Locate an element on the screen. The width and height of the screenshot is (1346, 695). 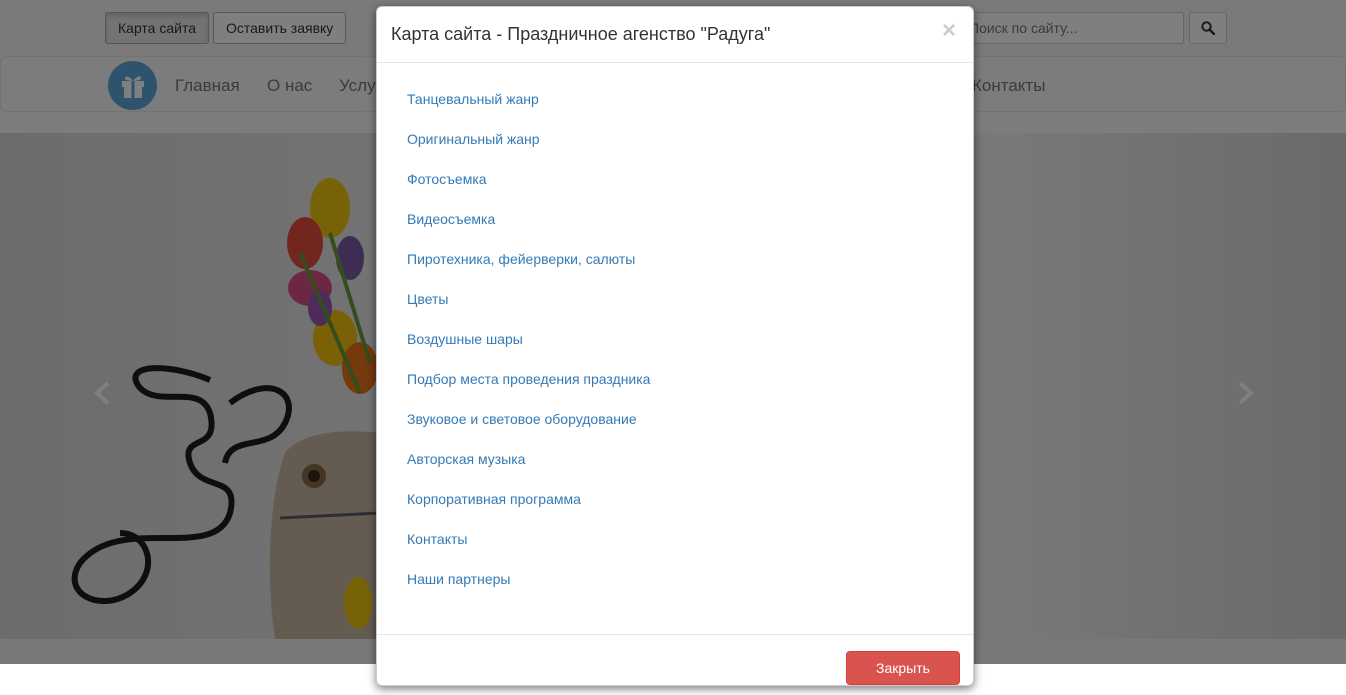
close-button: Закрыть is located at coordinates (903, 668).